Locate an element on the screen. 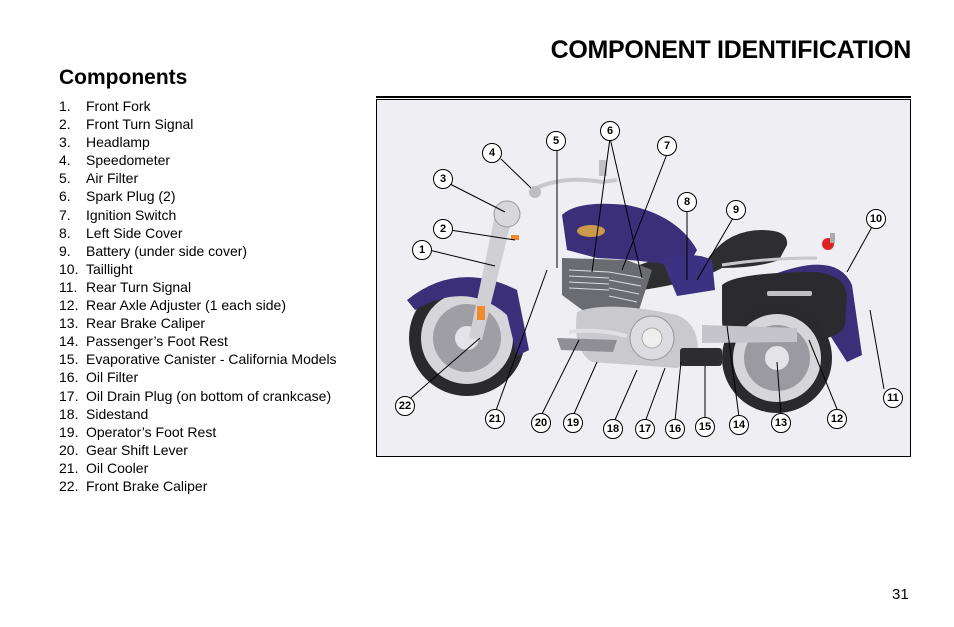  evap-canister is located at coordinates (701, 357).